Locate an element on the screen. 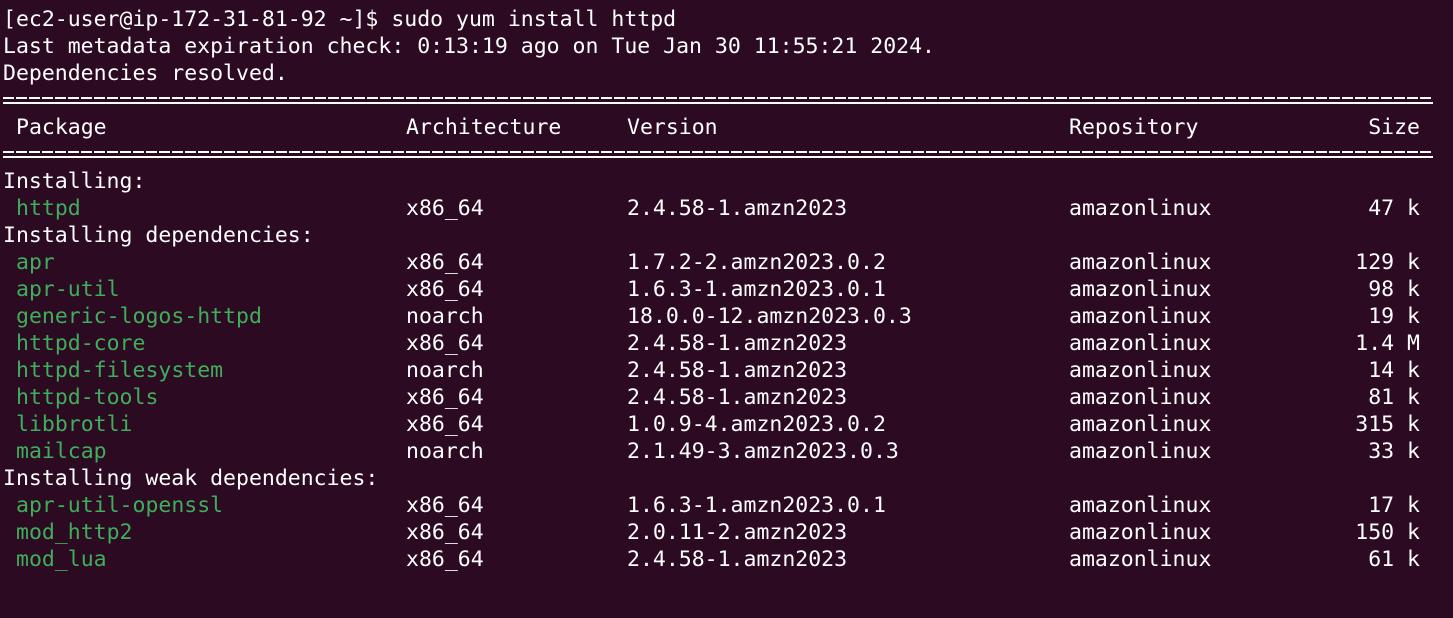 This screenshot has height=618, width=1453. package-name: apr-util-openssl is located at coordinates (120, 505).